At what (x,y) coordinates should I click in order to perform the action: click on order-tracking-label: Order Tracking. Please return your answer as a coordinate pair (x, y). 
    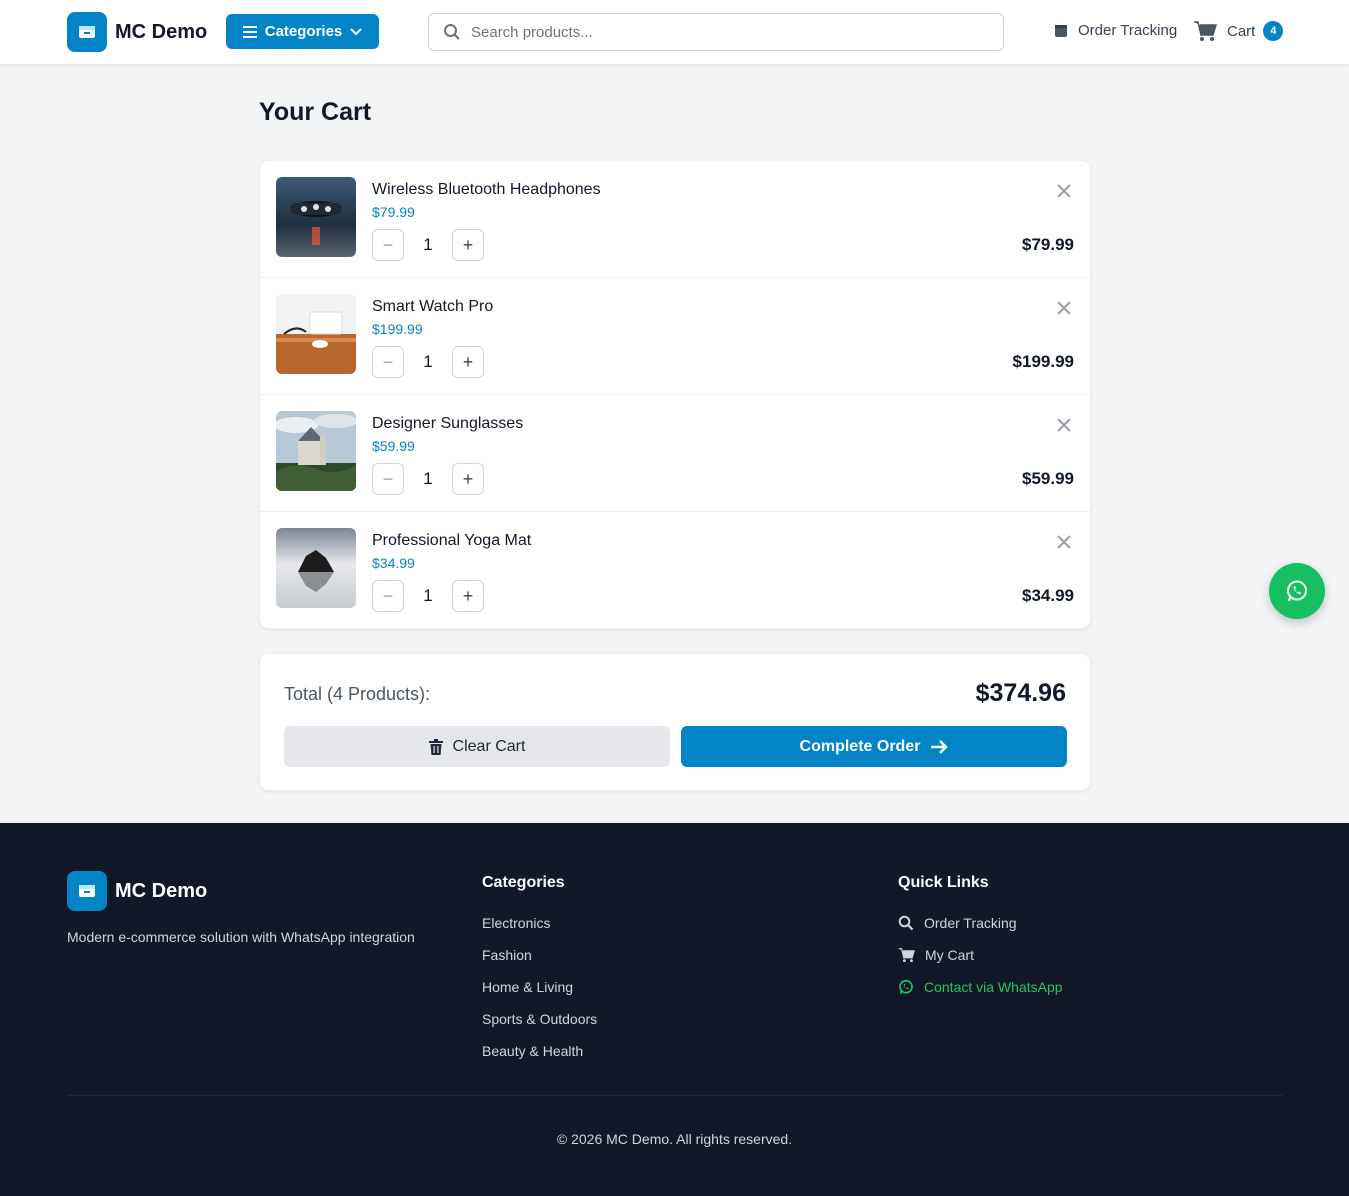
    Looking at the image, I should click on (1128, 30).